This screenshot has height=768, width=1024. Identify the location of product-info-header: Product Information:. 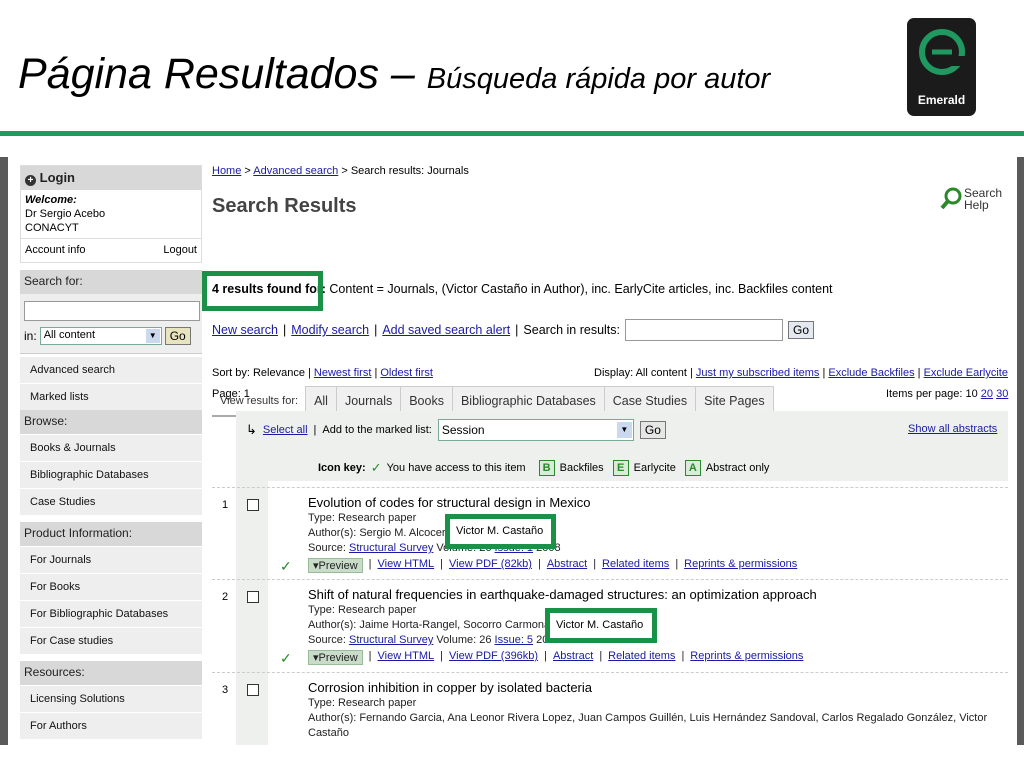
(111, 534).